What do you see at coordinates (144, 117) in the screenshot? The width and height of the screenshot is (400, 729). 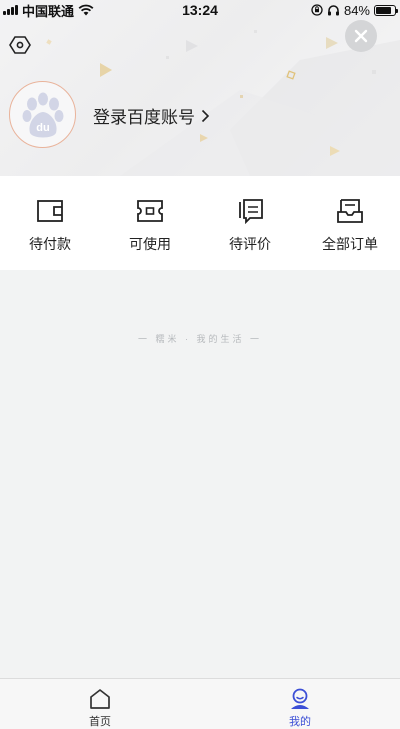 I see `login-text: 登录百度账号` at bounding box center [144, 117].